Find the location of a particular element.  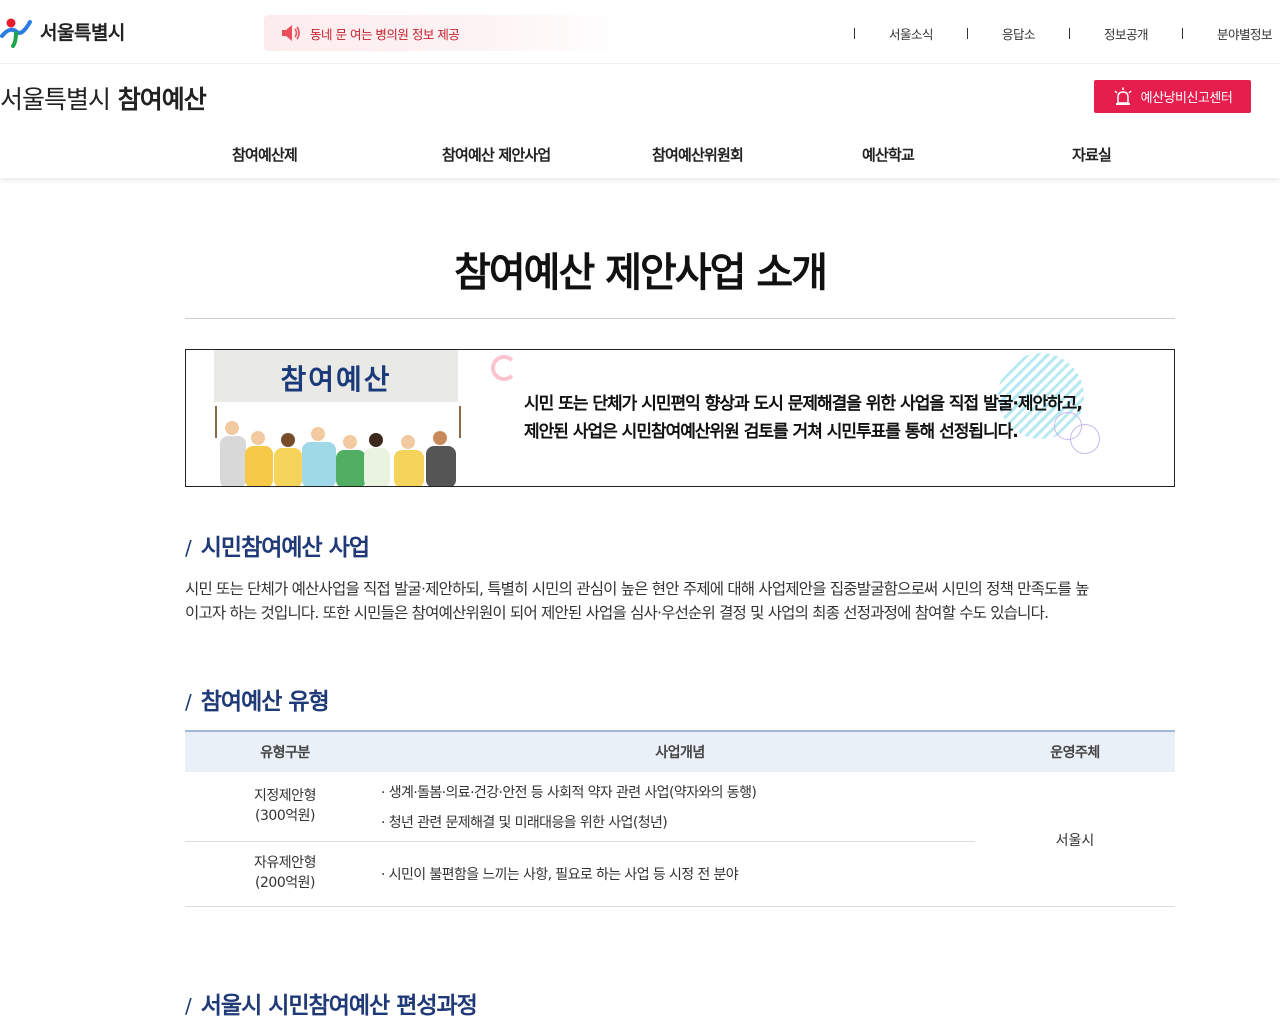

util-link-eungdapso: 응답소 is located at coordinates (1019, 33).